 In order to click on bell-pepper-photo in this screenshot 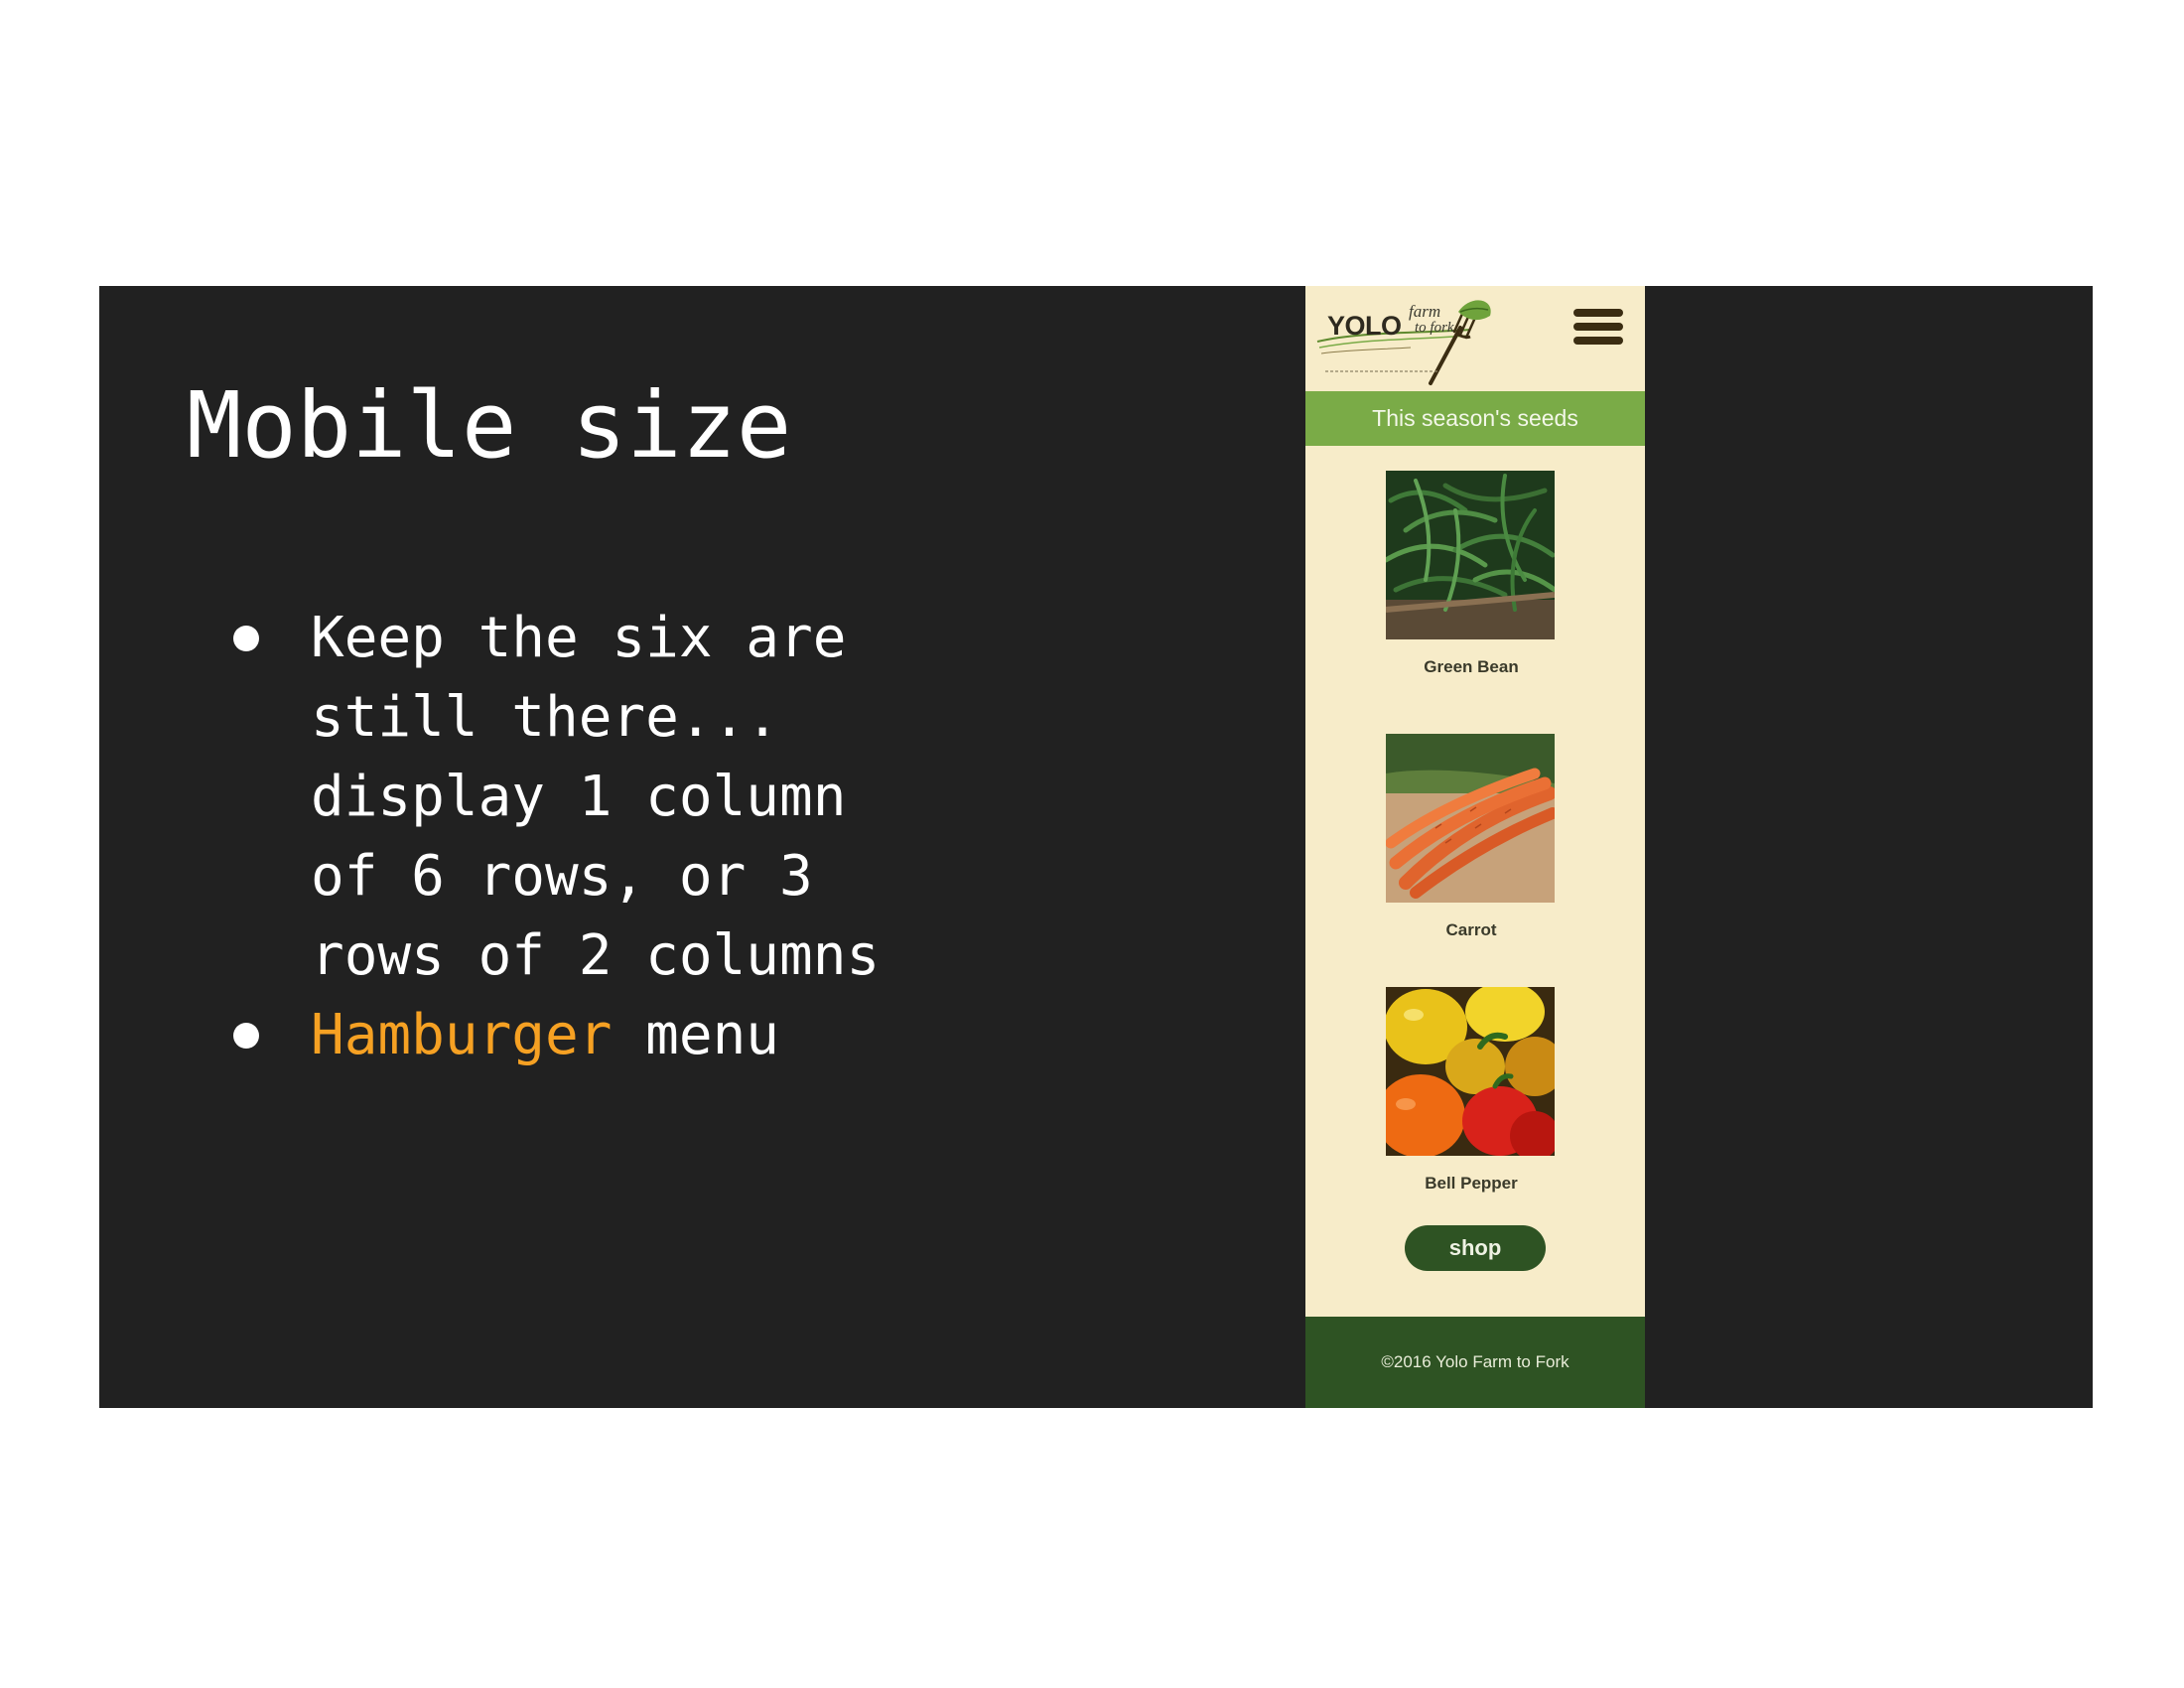, I will do `click(1470, 1071)`.